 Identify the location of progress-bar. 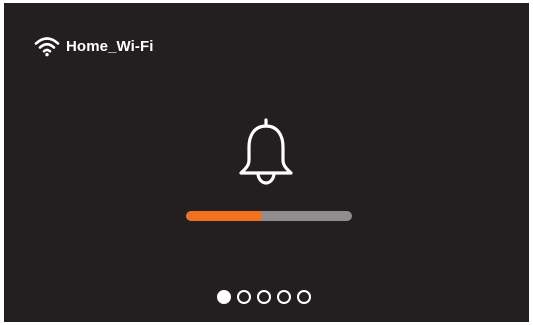
(269, 216).